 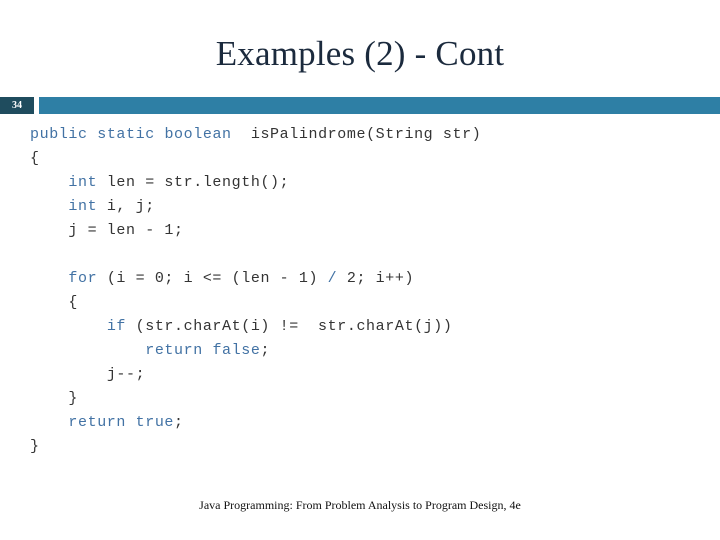 I want to click on slide-accent-bar-row: 34, so click(x=360, y=105).